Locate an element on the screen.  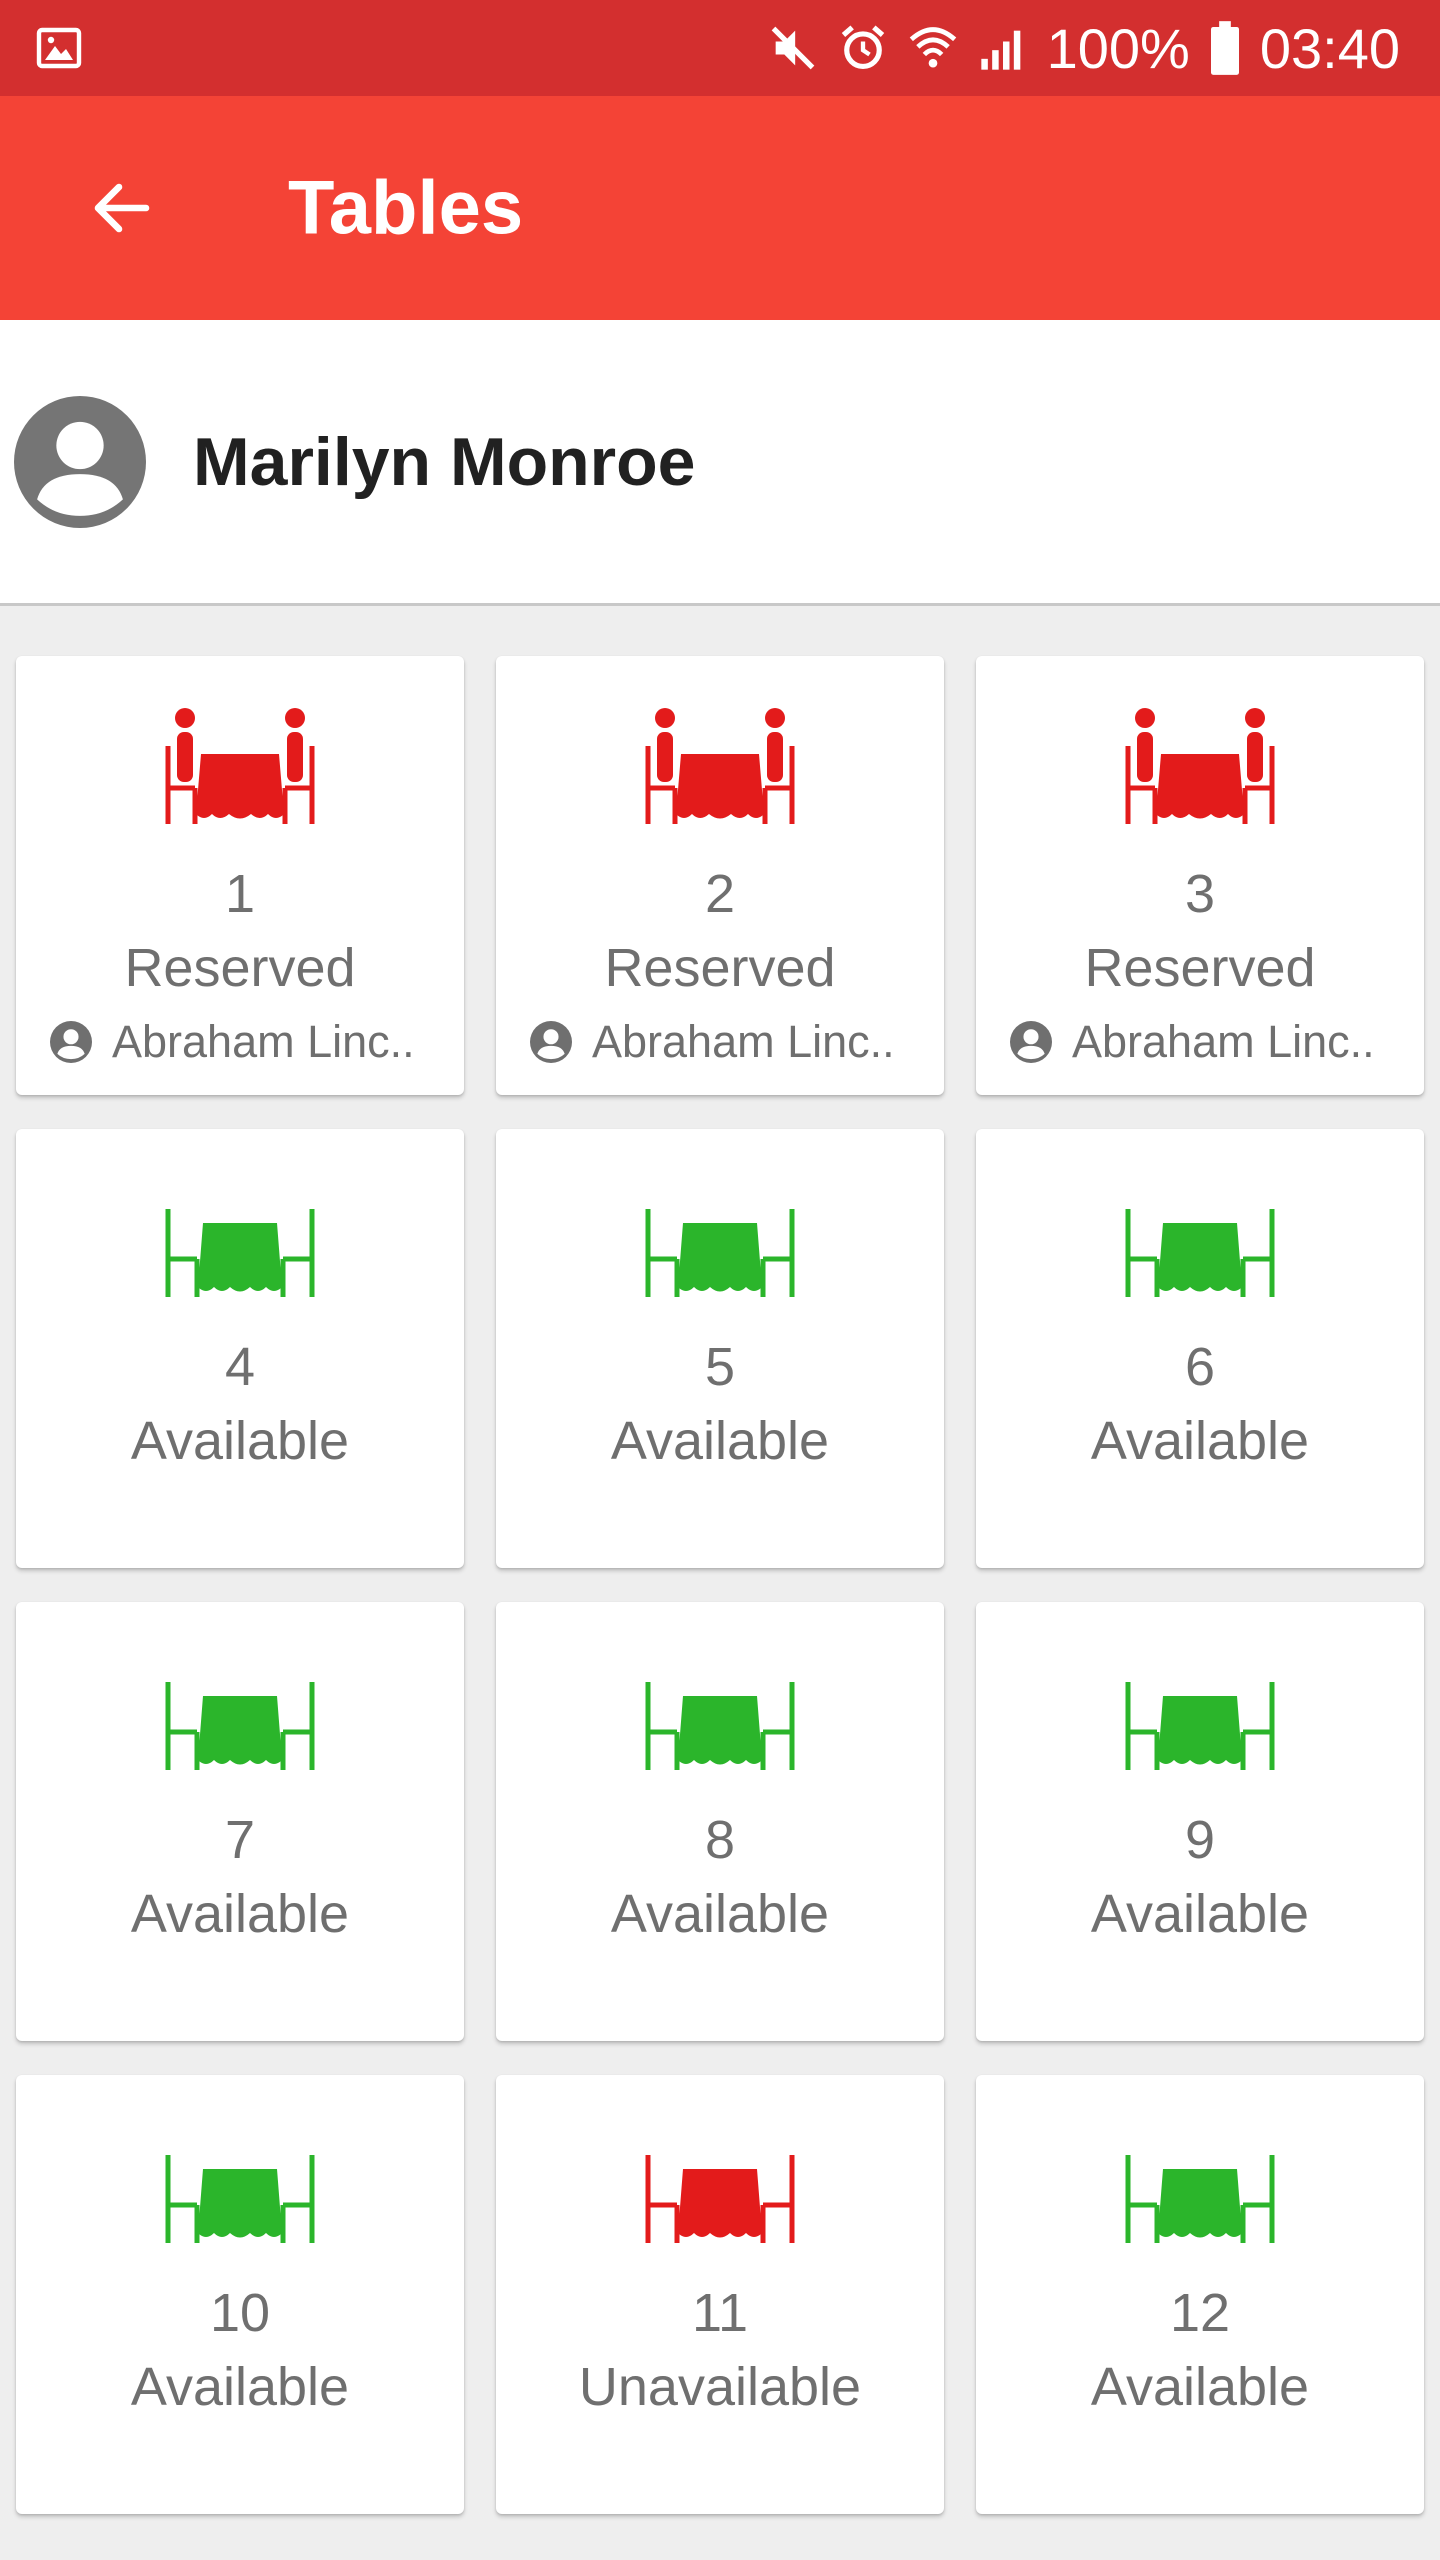
table-number: 3 is located at coordinates (1200, 894).